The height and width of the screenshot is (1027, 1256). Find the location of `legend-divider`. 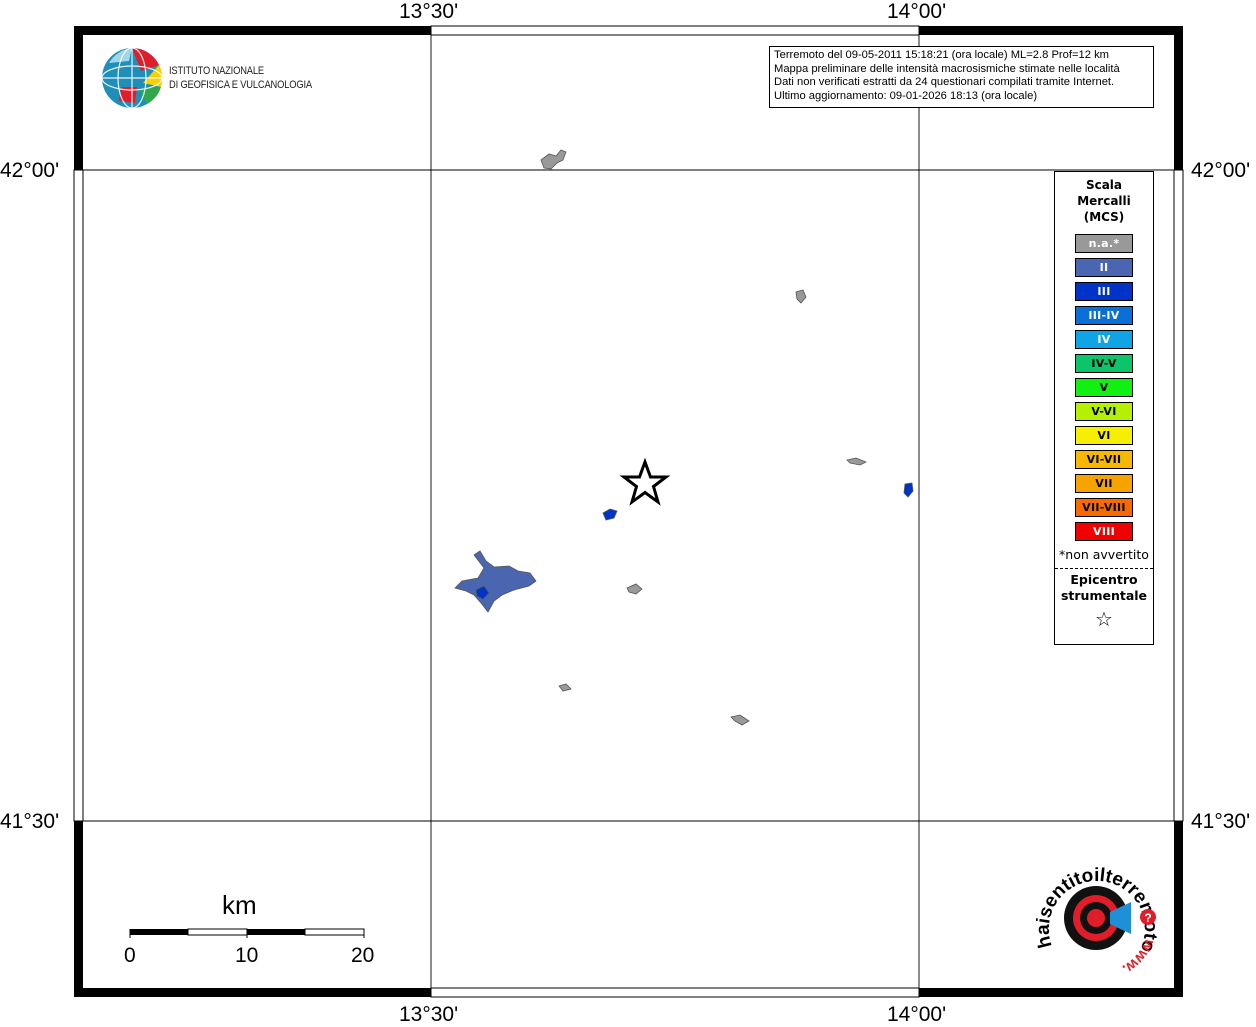

legend-divider is located at coordinates (1104, 568).